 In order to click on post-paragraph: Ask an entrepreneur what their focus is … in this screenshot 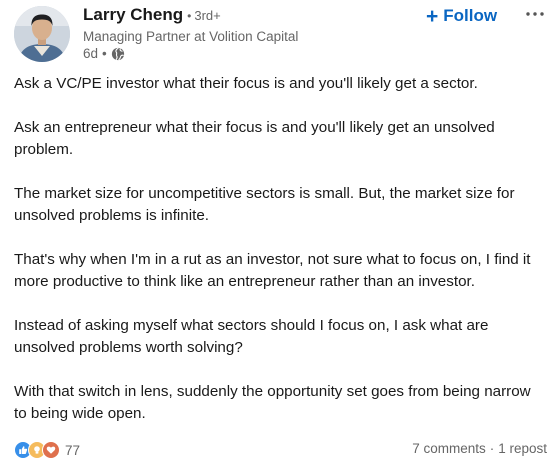, I will do `click(254, 138)`.